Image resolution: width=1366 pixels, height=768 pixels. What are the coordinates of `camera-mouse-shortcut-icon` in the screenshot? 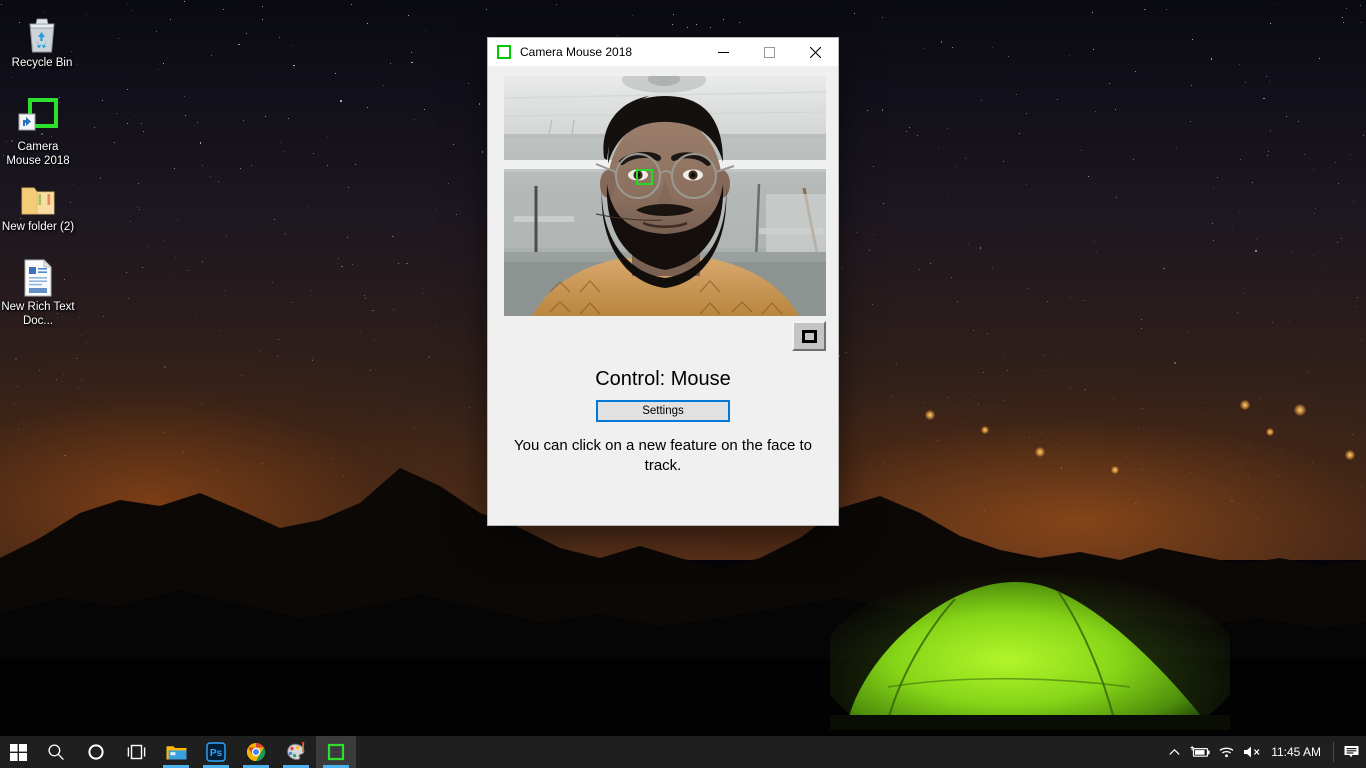 It's located at (38, 114).